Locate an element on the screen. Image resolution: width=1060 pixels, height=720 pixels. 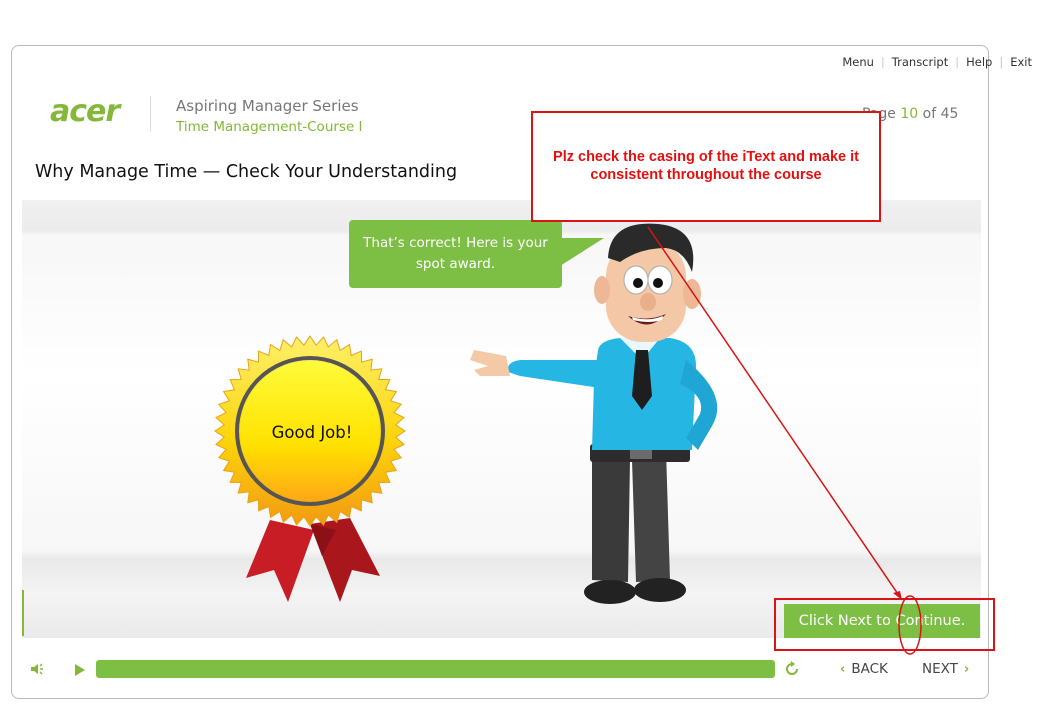
next-label: NEXT is located at coordinates (940, 669).